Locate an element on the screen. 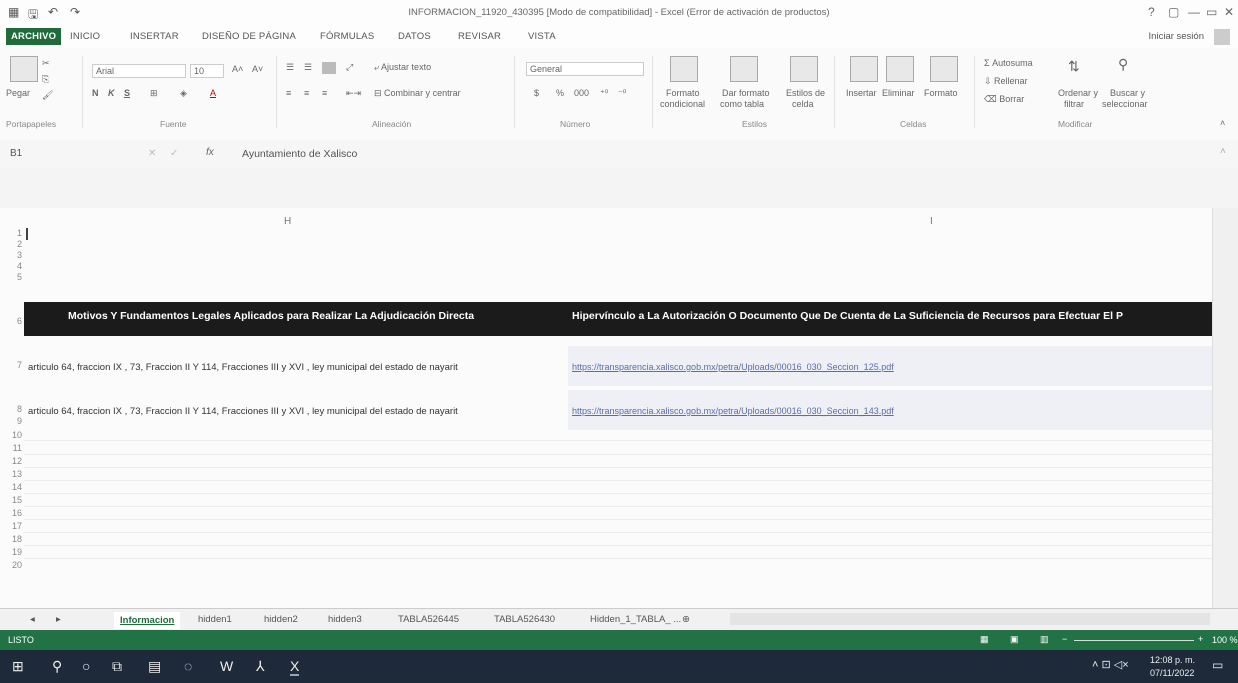  formula-input: Ayuntamiento de Xalisco is located at coordinates (299, 154).